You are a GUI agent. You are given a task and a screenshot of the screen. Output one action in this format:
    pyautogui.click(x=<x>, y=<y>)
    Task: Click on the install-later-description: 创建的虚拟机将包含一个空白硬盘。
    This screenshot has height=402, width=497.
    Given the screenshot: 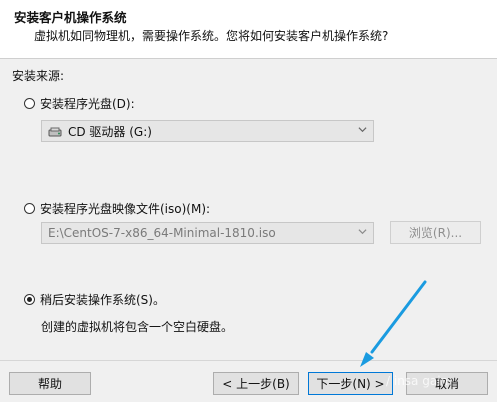 What is the action you would take?
    pyautogui.click(x=137, y=327)
    